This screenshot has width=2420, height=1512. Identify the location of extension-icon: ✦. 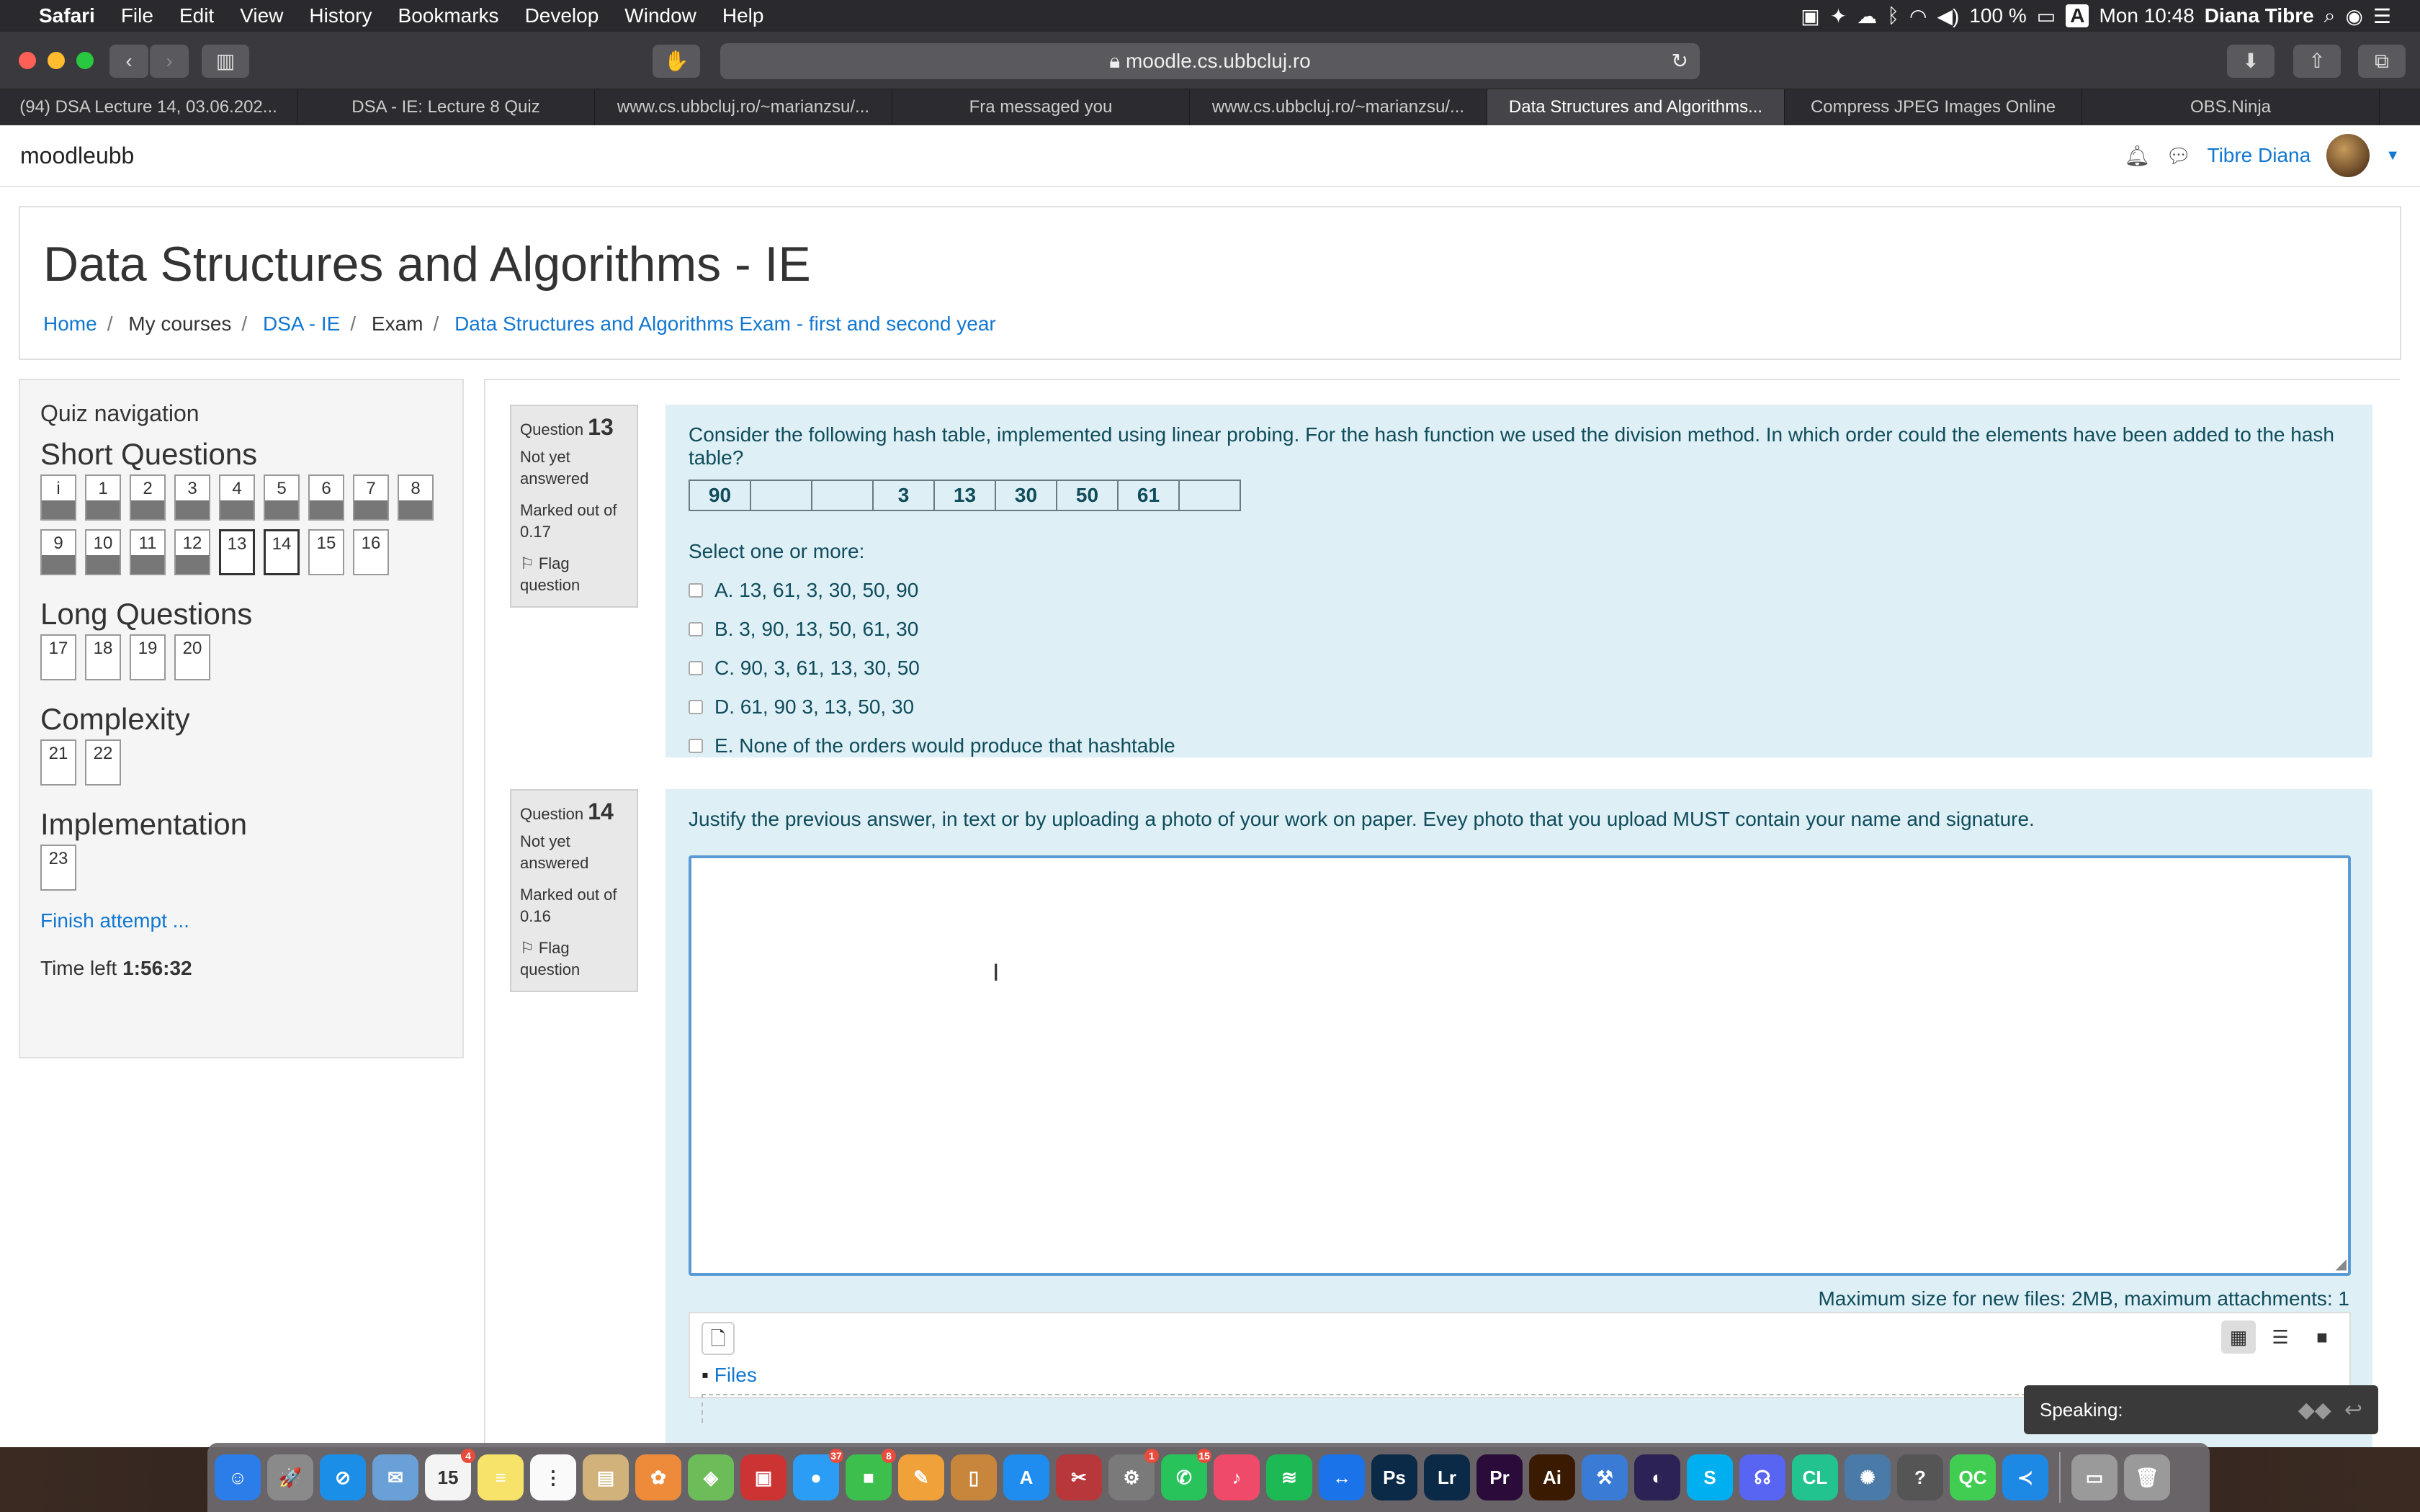
(1838, 16).